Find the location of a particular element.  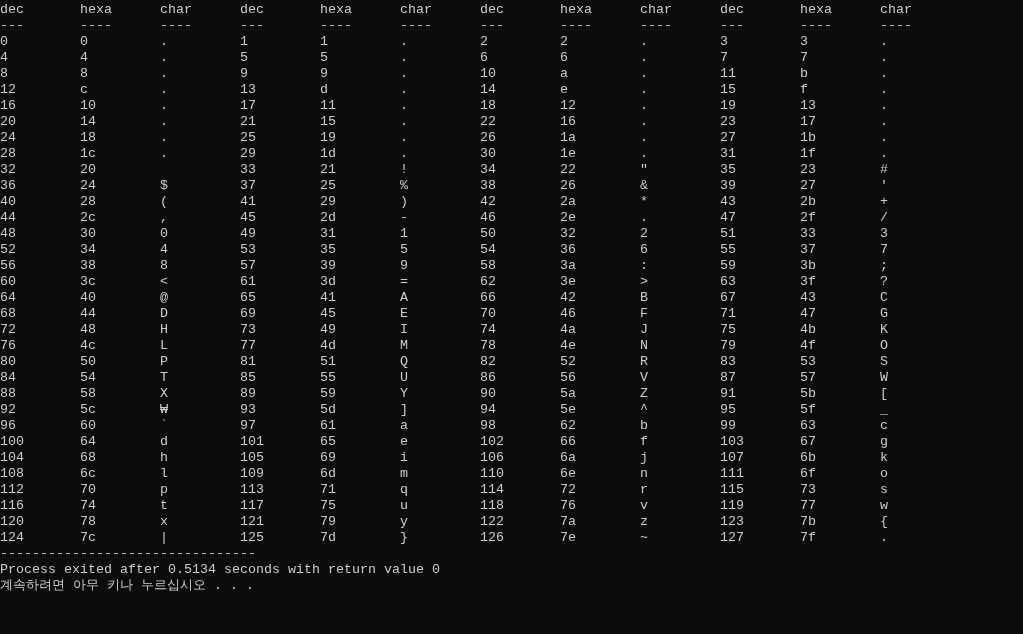

table-cell-text: 1b is located at coordinates (808, 138).